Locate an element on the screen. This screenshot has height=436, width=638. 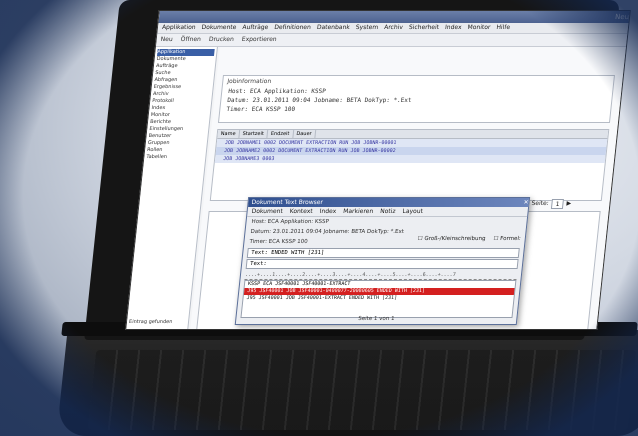
formula-checkbox: ☐ Formel: is located at coordinates (507, 239).